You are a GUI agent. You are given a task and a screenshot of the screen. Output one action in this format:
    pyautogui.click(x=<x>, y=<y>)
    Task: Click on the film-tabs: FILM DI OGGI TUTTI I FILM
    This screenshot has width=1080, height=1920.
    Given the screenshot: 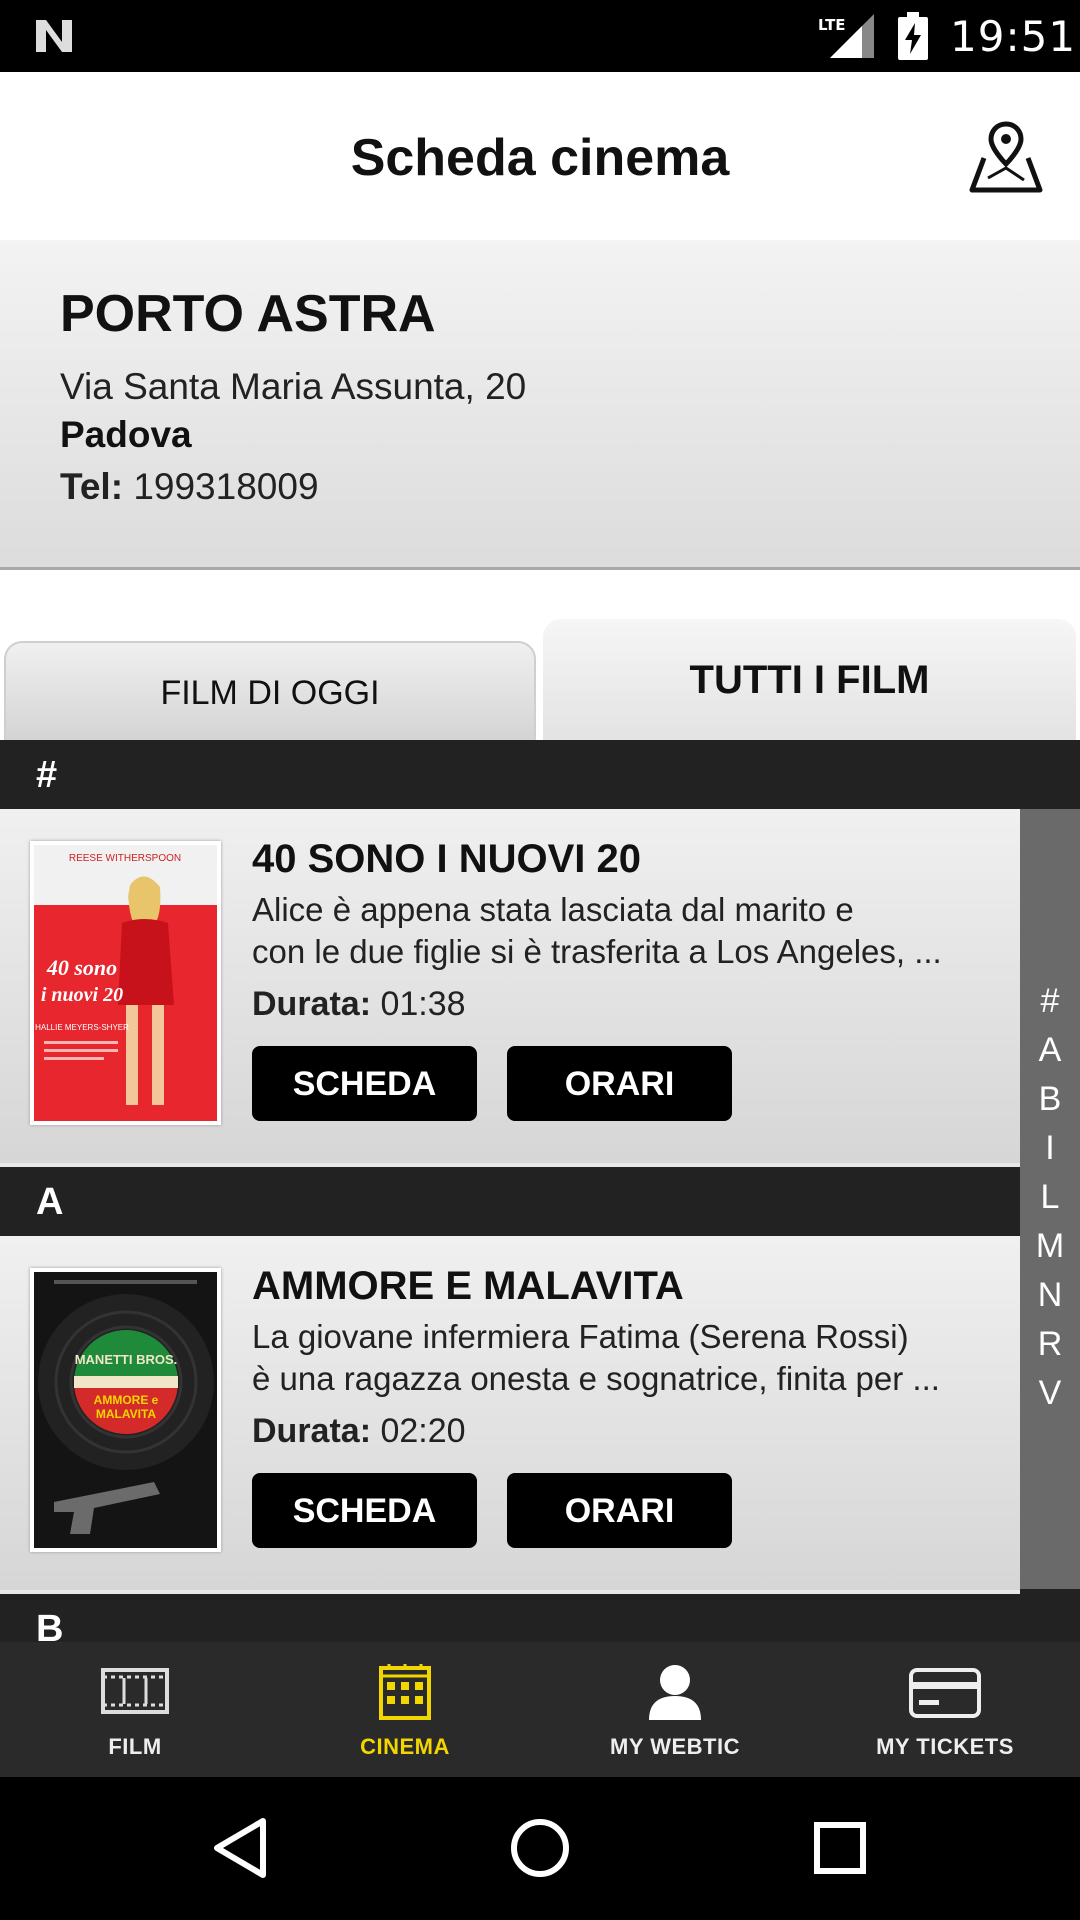 What is the action you would take?
    pyautogui.click(x=540, y=656)
    